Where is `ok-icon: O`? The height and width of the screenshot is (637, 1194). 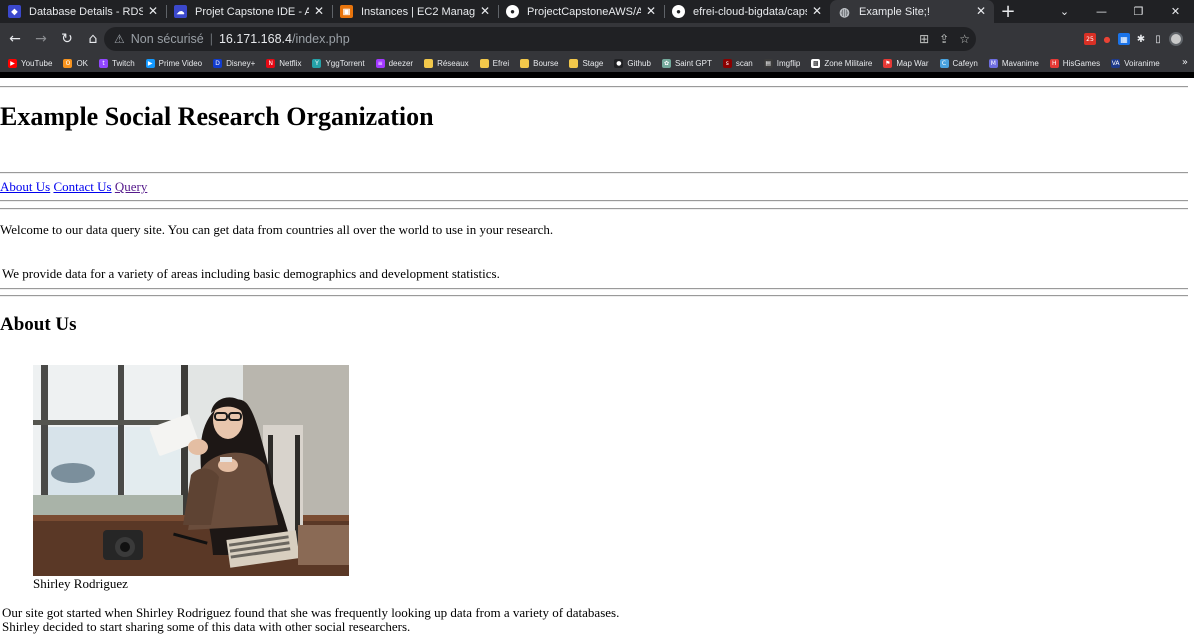 ok-icon: O is located at coordinates (68, 63).